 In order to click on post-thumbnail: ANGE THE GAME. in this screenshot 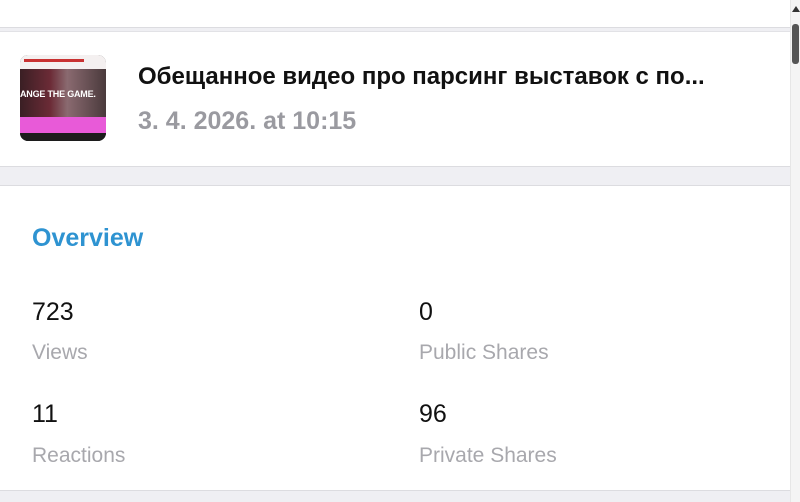, I will do `click(63, 98)`.